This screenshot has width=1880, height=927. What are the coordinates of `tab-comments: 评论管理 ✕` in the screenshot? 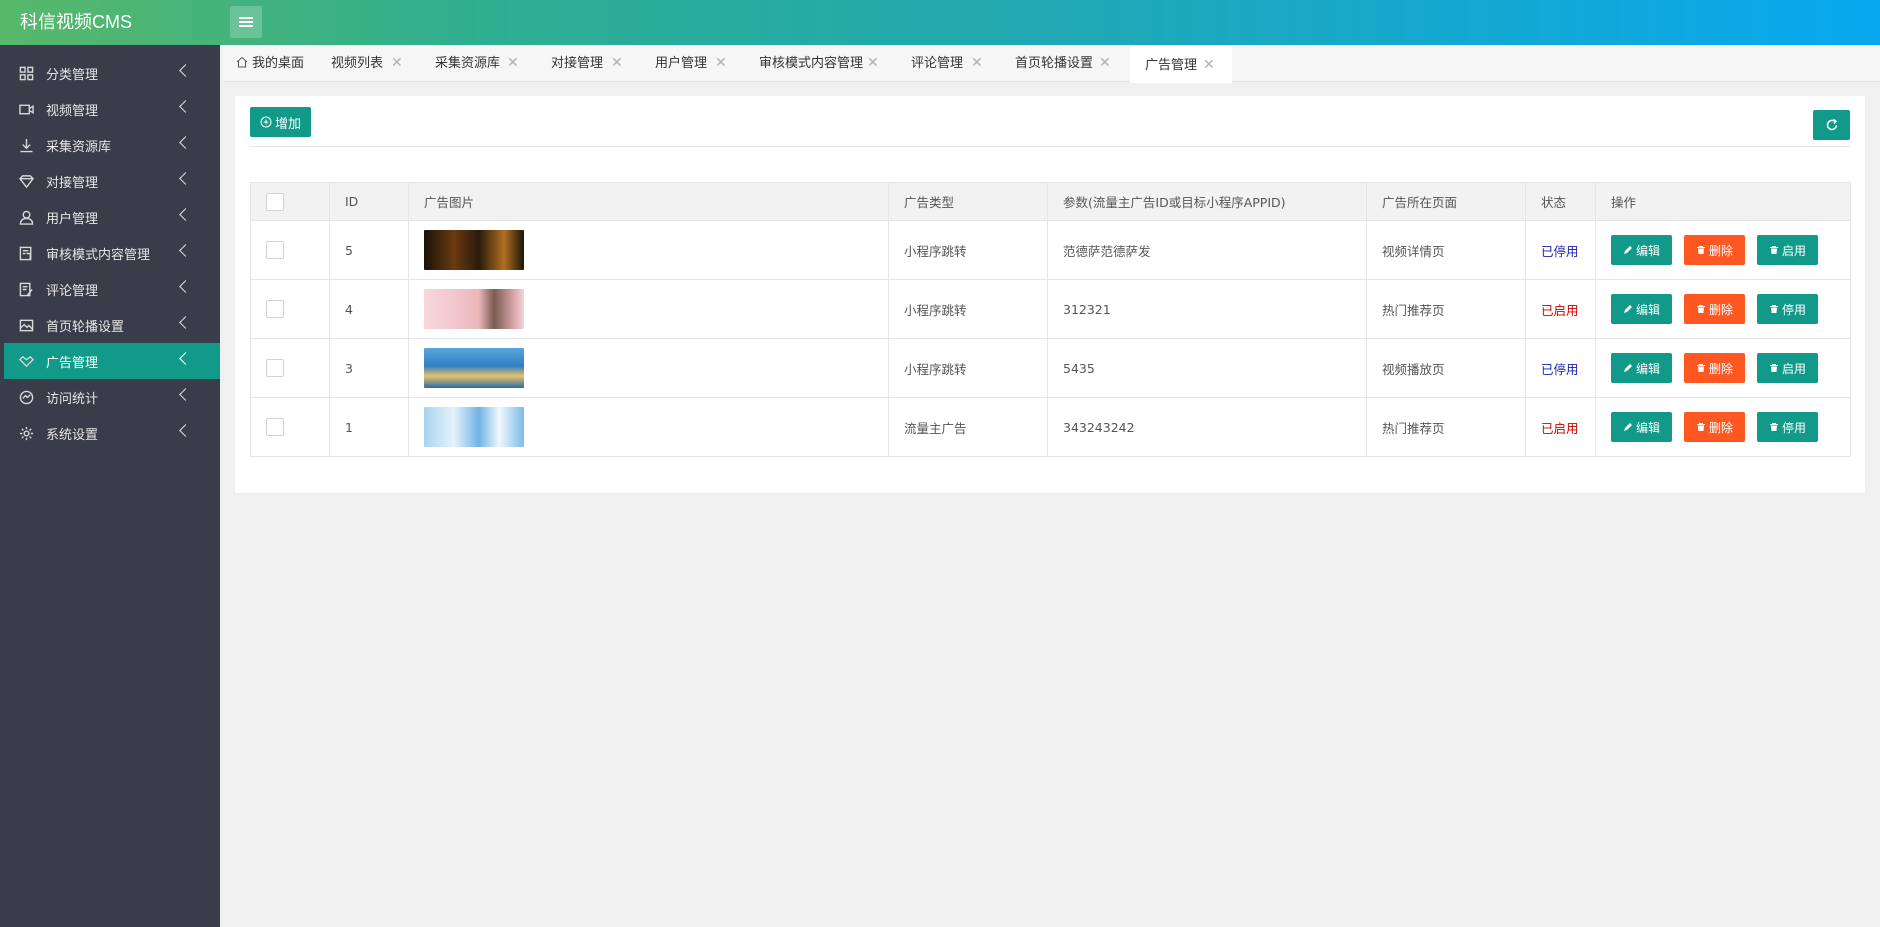 It's located at (947, 63).